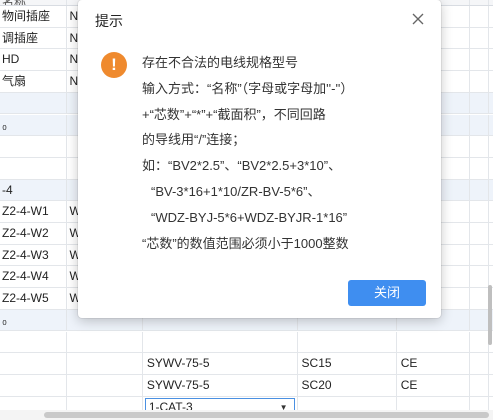 This screenshot has height=420, width=493. What do you see at coordinates (34, 211) in the screenshot?
I see `table-cell: Z2-4-W1` at bounding box center [34, 211].